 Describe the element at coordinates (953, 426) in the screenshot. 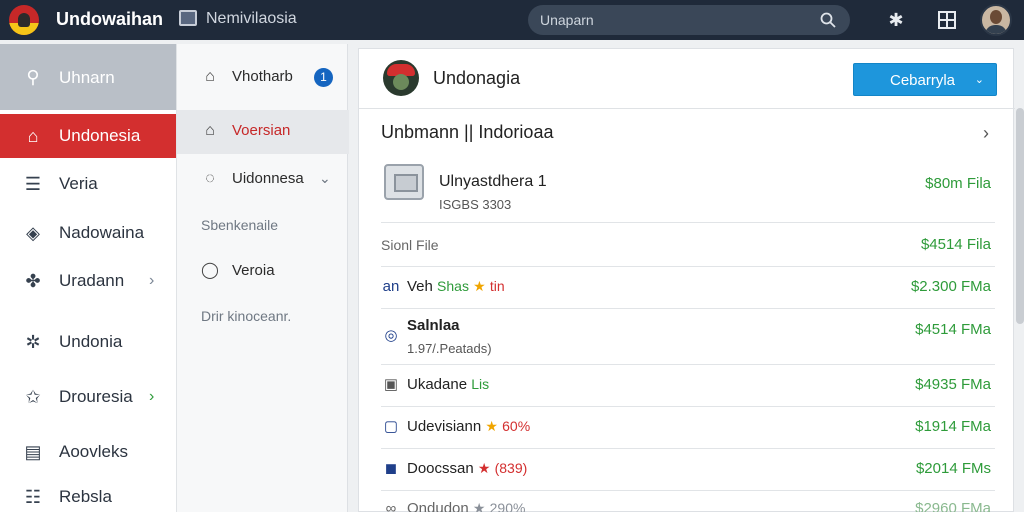

I see `item-price: $1914 FMa` at that location.